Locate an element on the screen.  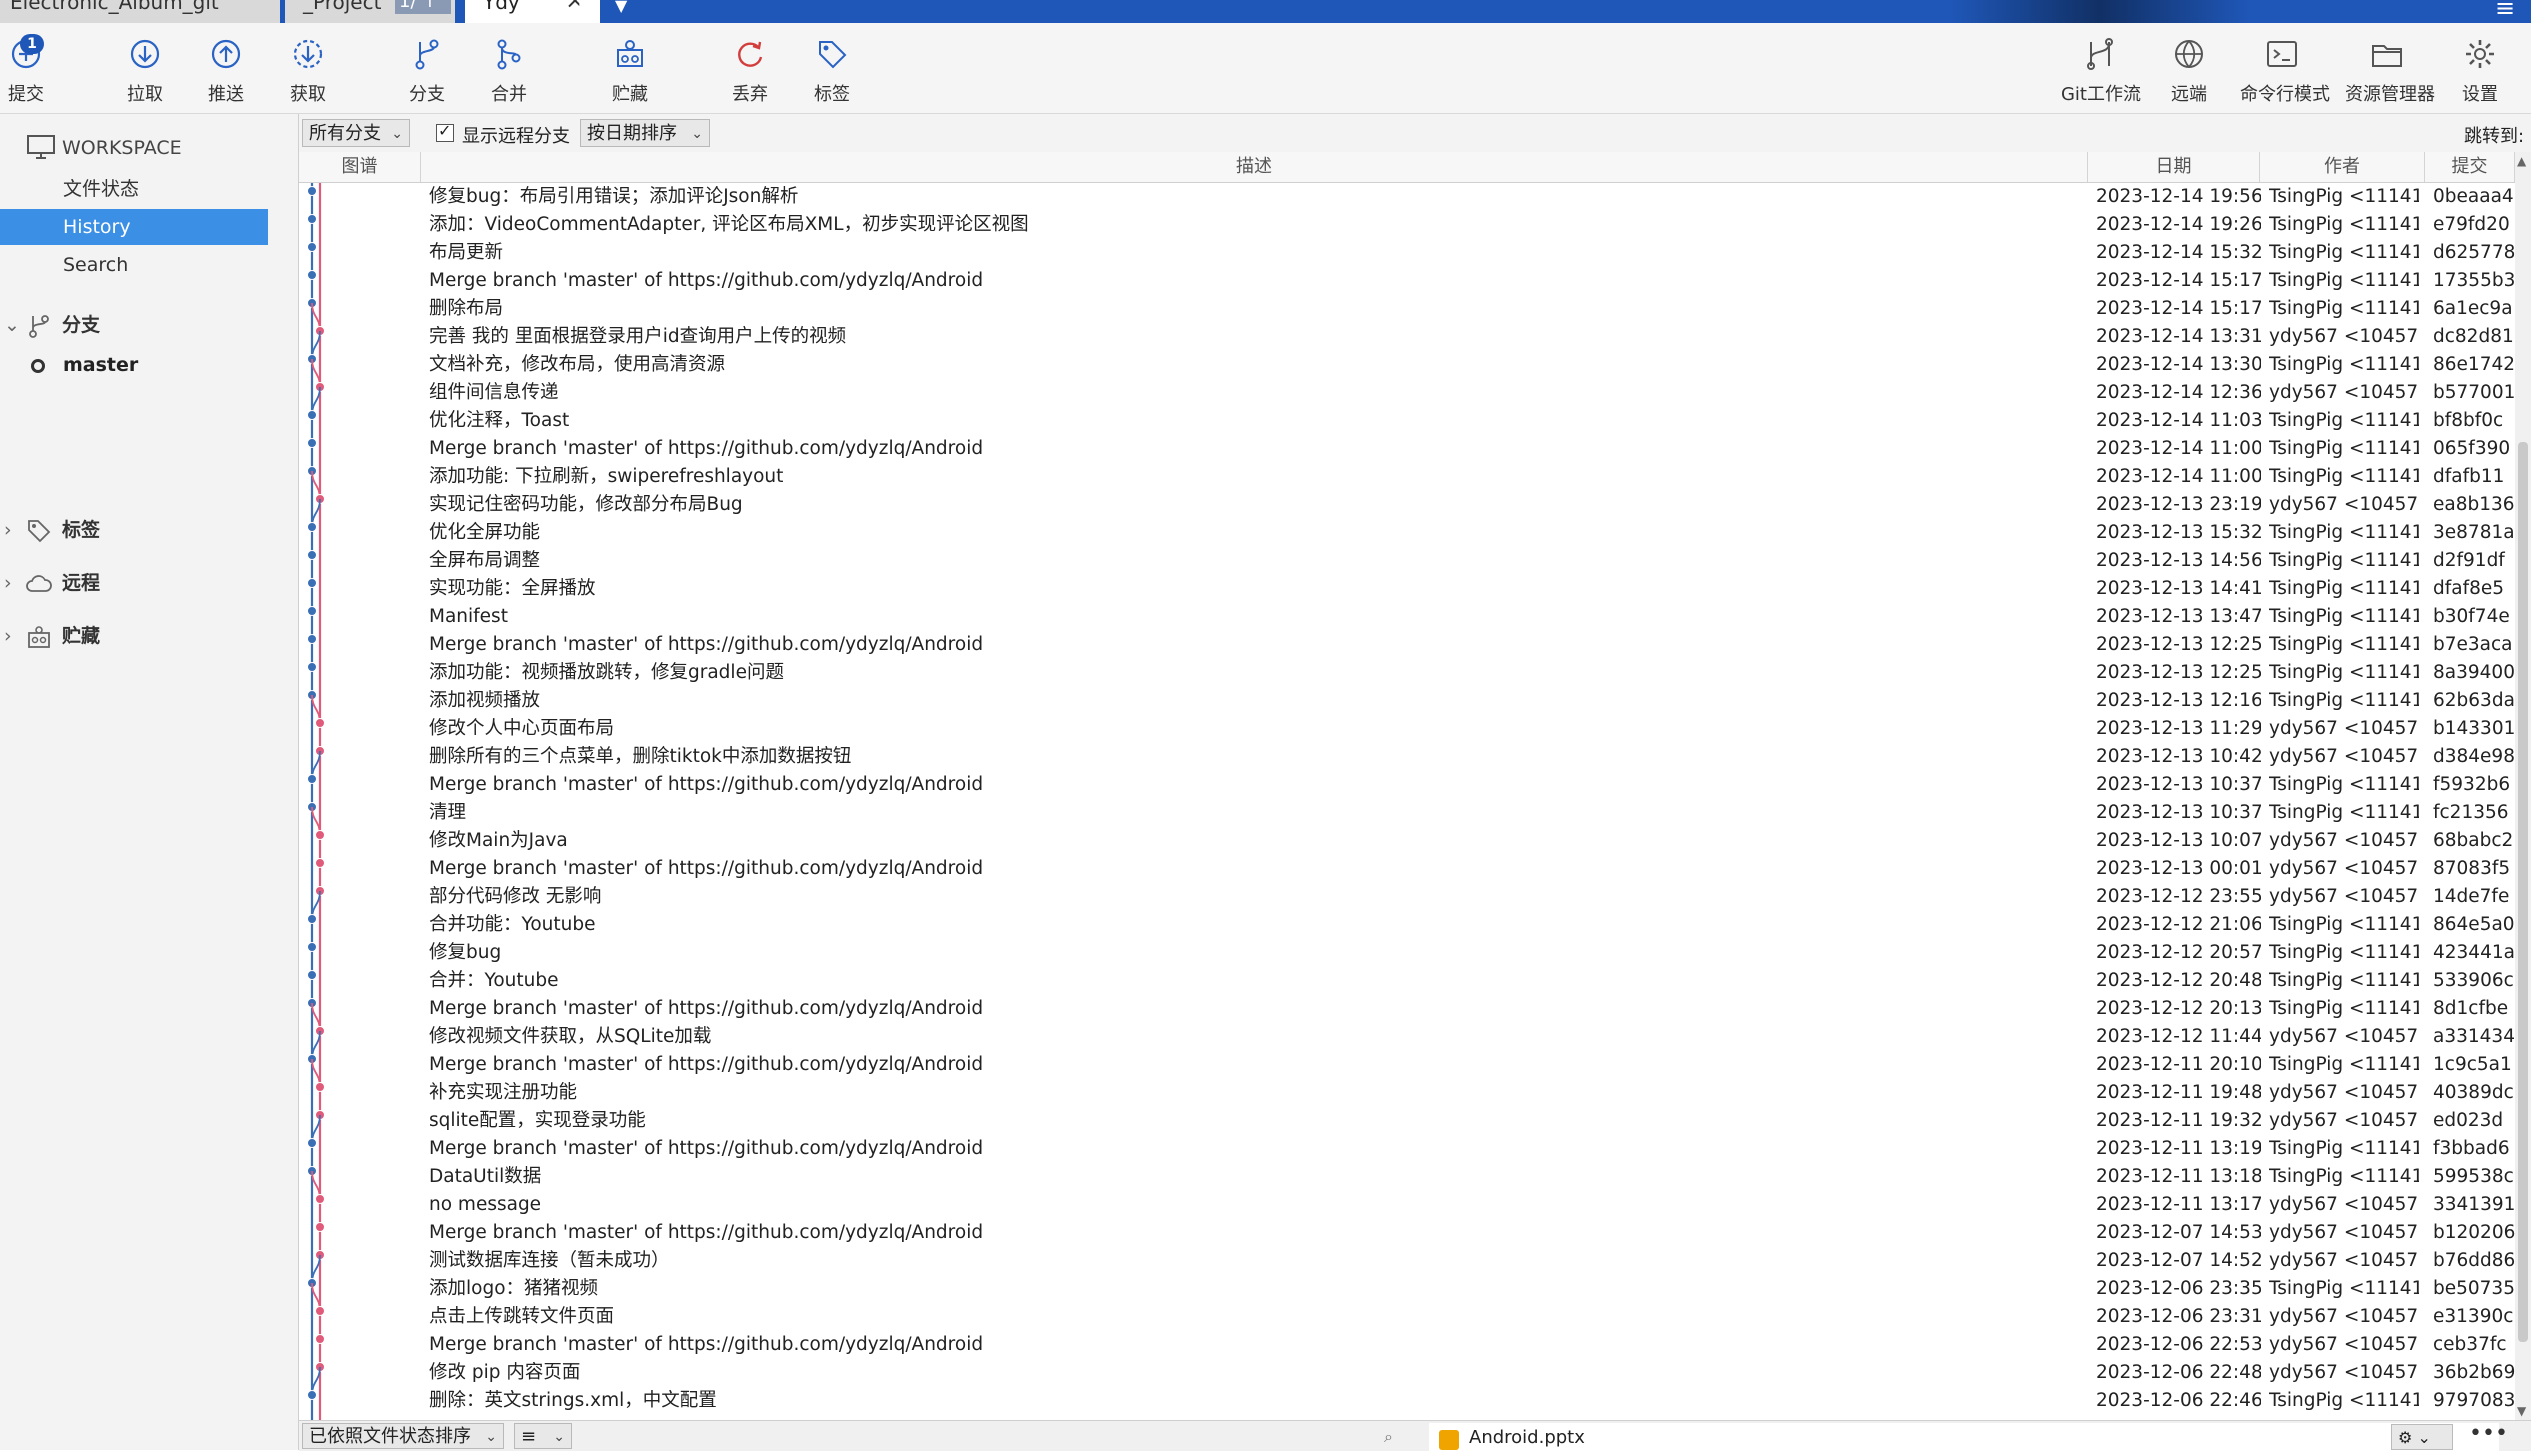
branch-filter-dropdown: 所有分支 ⌄ is located at coordinates (356, 133).